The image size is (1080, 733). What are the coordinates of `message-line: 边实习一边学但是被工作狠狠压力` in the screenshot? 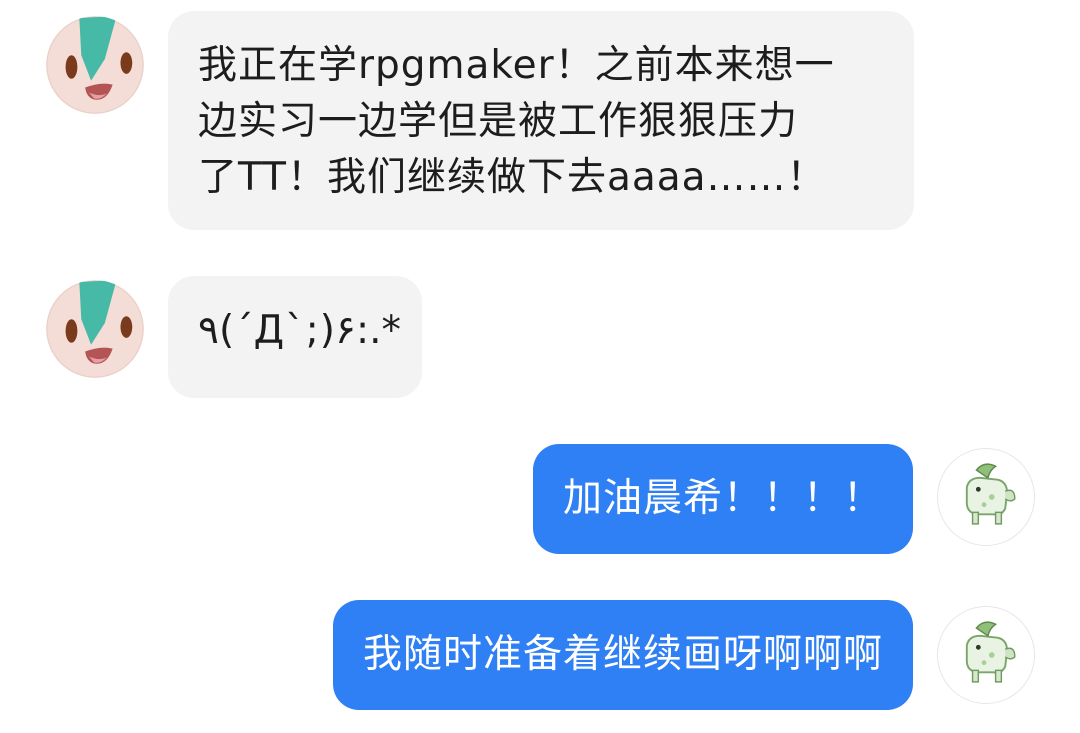 It's located at (498, 121).